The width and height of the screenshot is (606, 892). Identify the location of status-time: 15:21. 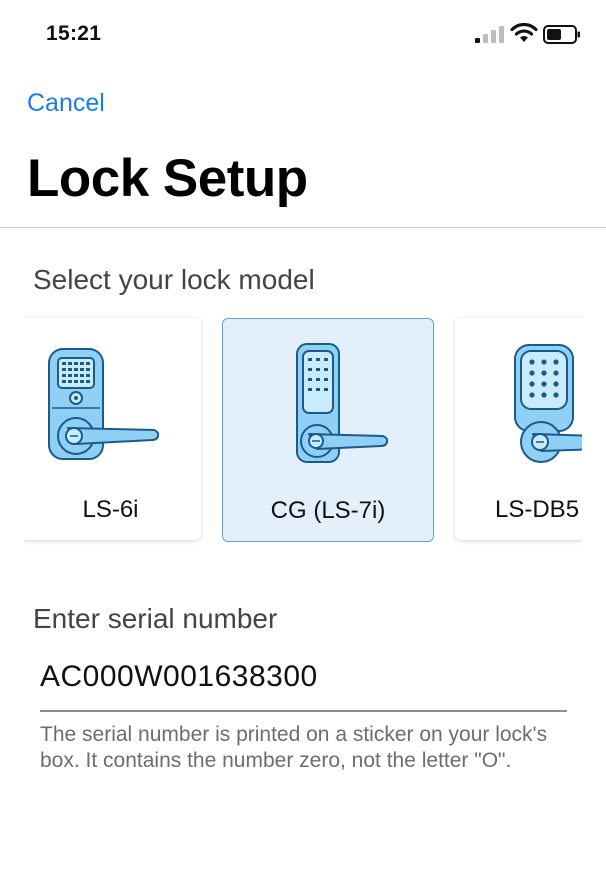
(74, 33).